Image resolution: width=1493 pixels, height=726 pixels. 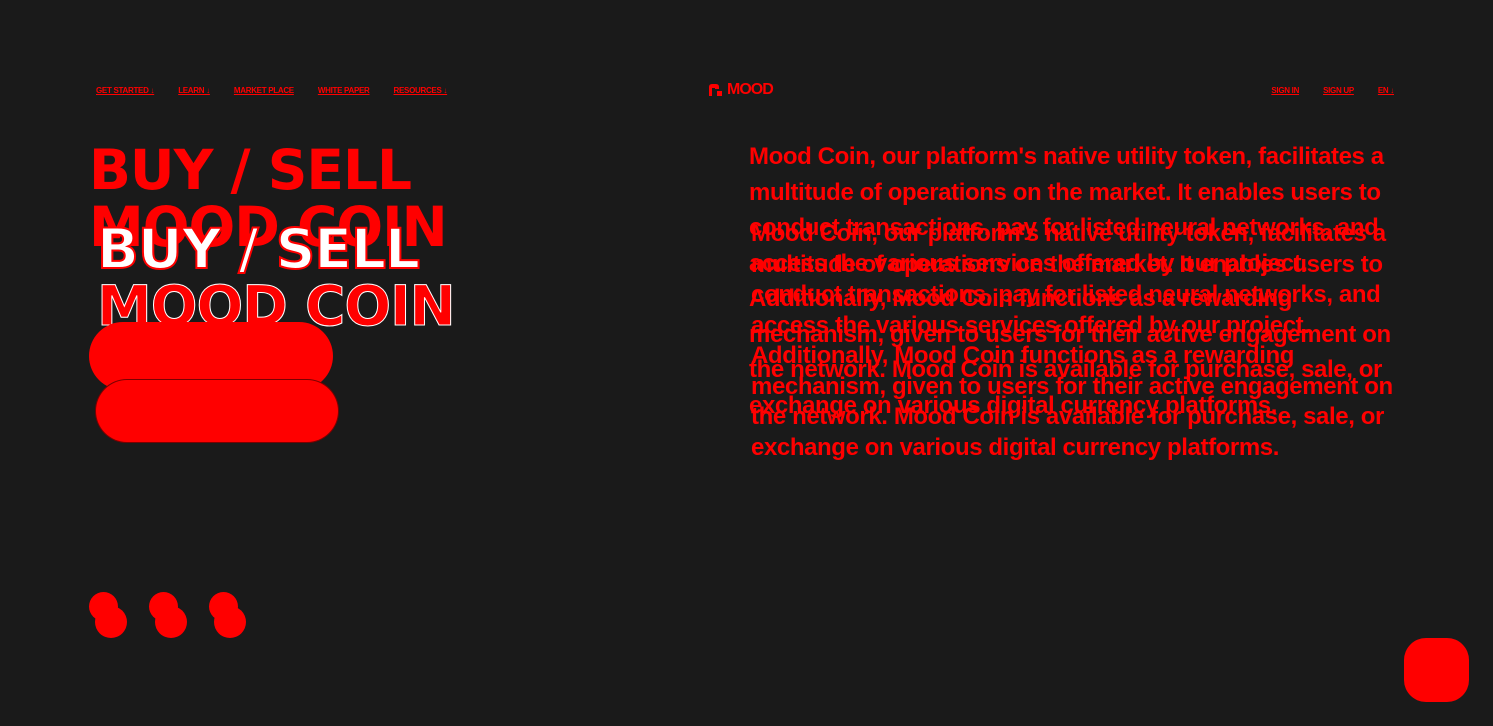 I want to click on nav-learn: LEARN ↓, so click(x=194, y=90).